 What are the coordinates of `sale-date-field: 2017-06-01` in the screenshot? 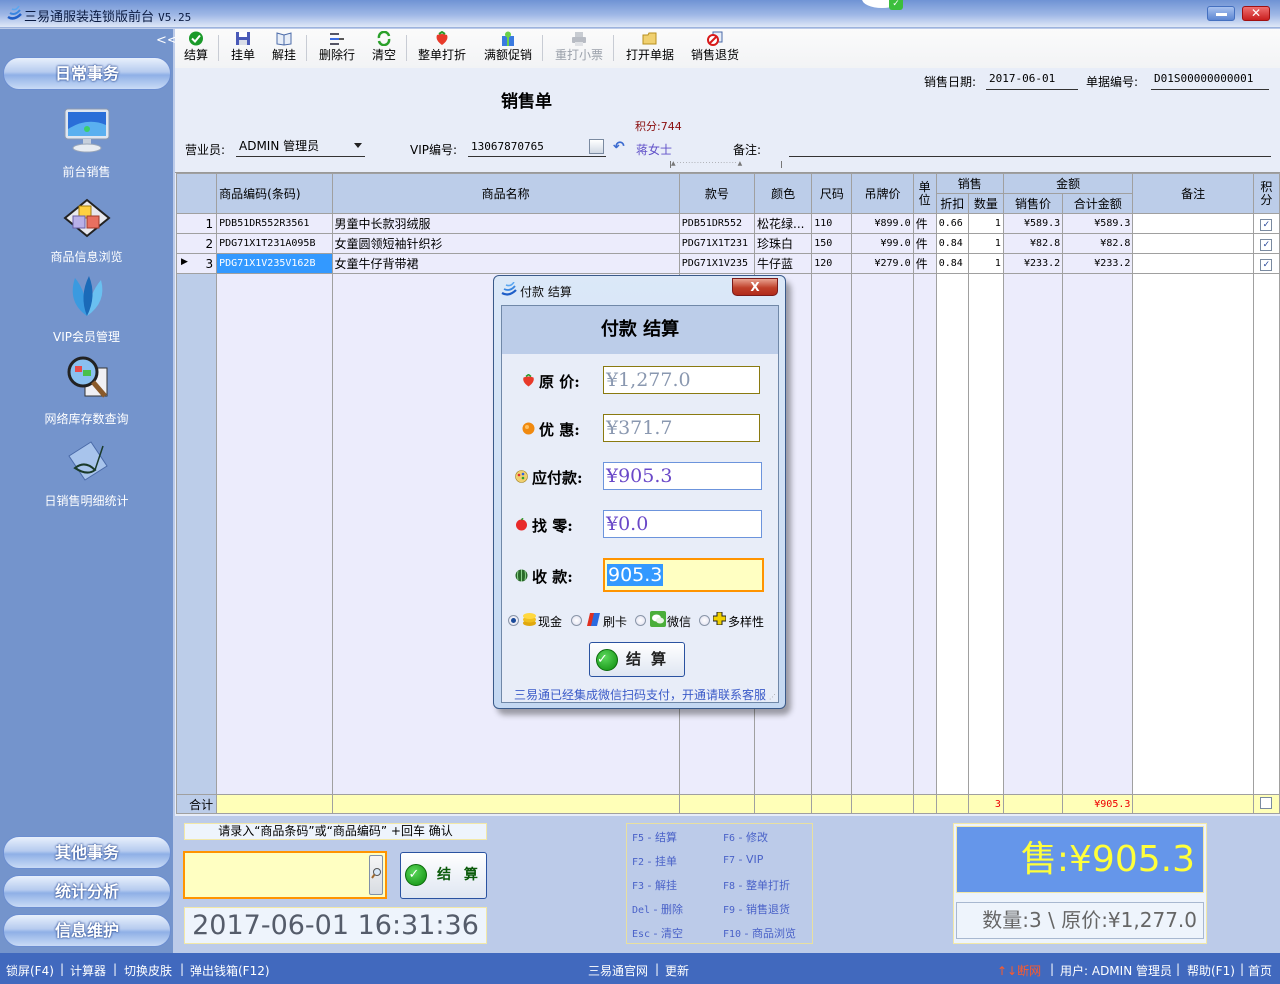 It's located at (1032, 81).